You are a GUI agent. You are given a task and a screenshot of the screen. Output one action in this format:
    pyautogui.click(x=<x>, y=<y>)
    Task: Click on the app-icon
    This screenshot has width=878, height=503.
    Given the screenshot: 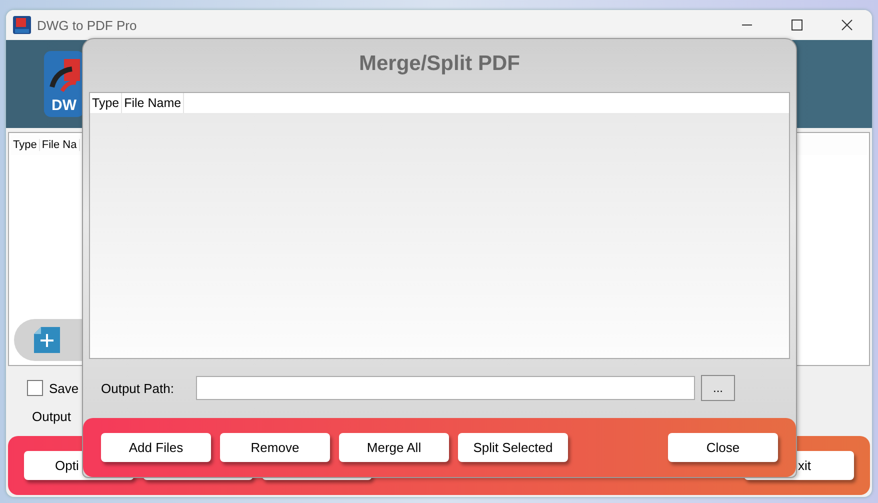 What is the action you would take?
    pyautogui.click(x=22, y=25)
    